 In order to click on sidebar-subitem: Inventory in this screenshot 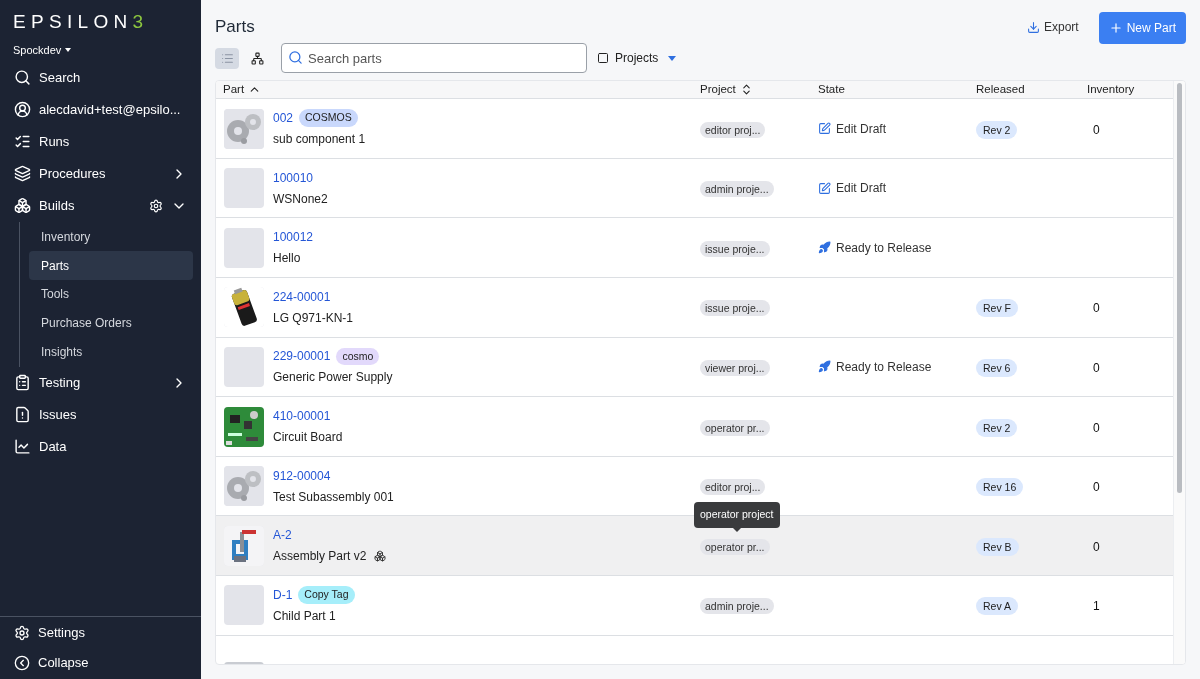, I will do `click(111, 237)`.